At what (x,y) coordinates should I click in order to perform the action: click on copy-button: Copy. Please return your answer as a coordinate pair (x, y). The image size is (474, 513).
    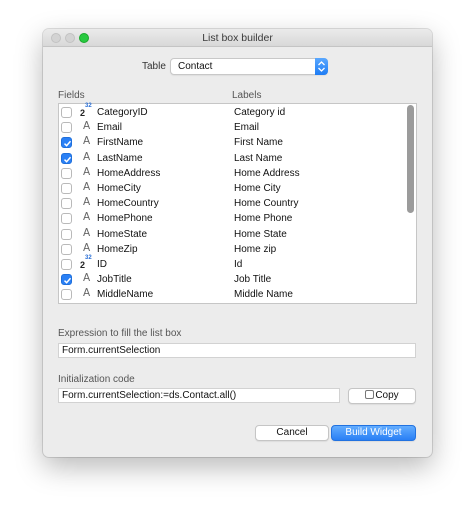
    Looking at the image, I should click on (382, 396).